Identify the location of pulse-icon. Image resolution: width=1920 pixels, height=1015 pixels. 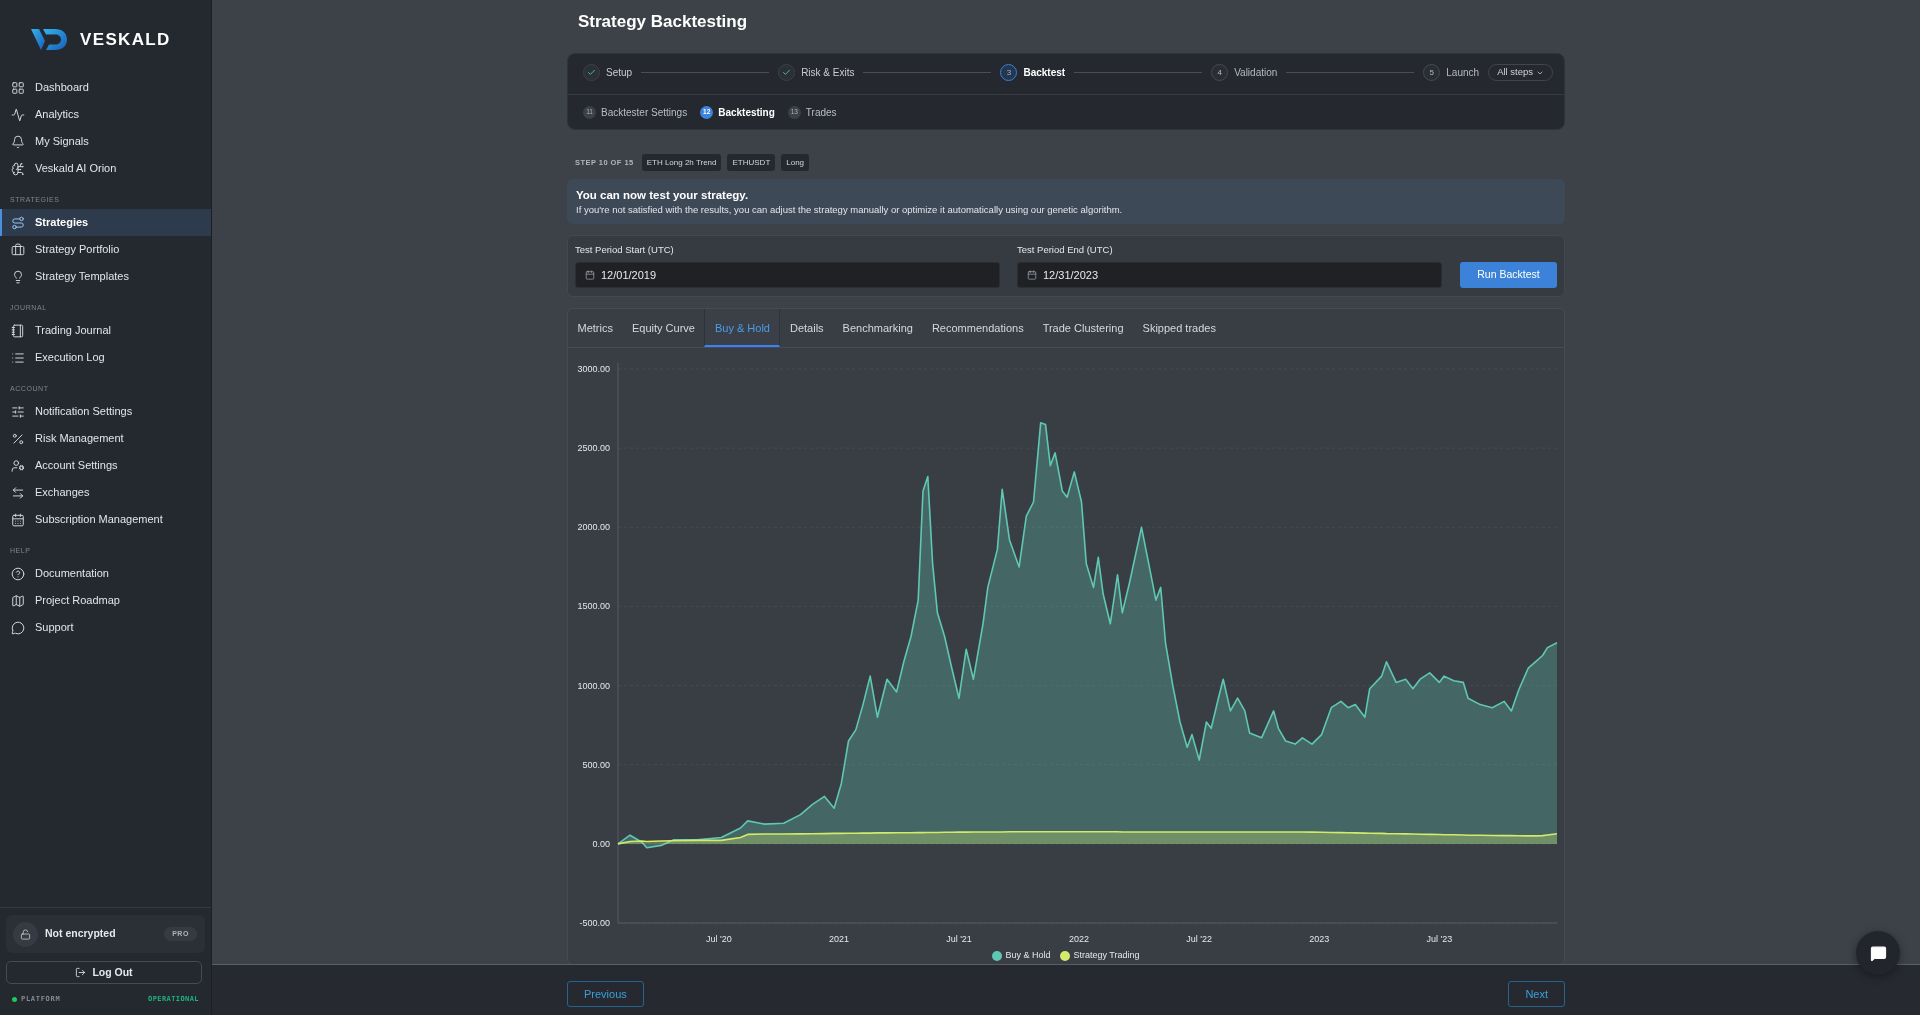
(18, 114).